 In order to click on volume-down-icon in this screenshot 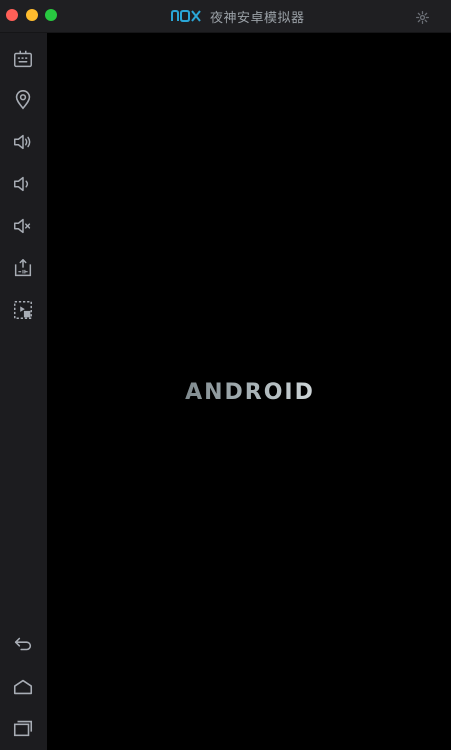, I will do `click(21, 184)`.